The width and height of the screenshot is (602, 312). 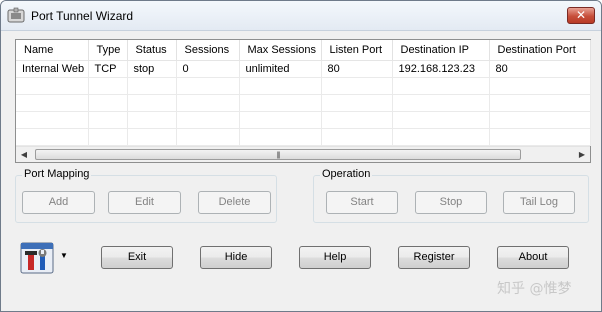 I want to click on exit-button: Exit, so click(x=137, y=257).